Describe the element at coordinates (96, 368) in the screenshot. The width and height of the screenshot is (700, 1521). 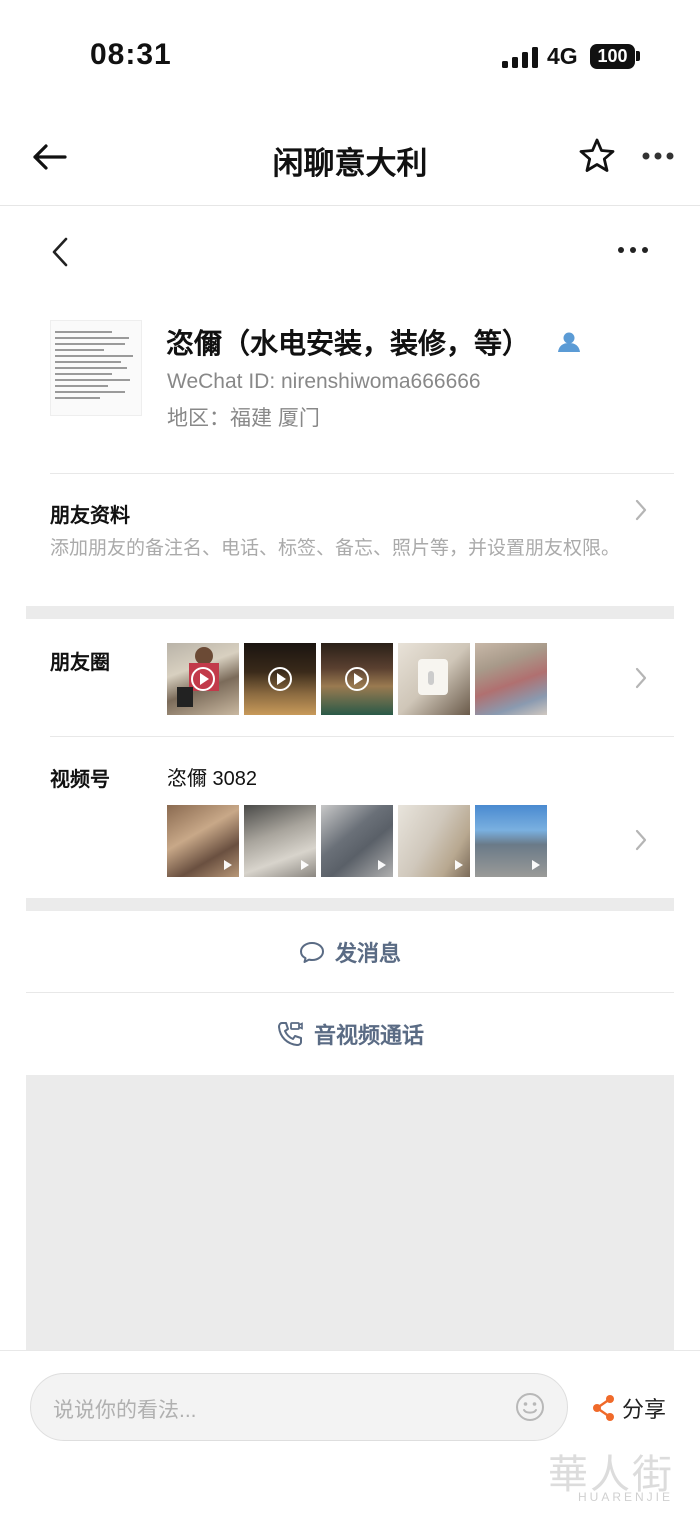
I see `avatar` at that location.